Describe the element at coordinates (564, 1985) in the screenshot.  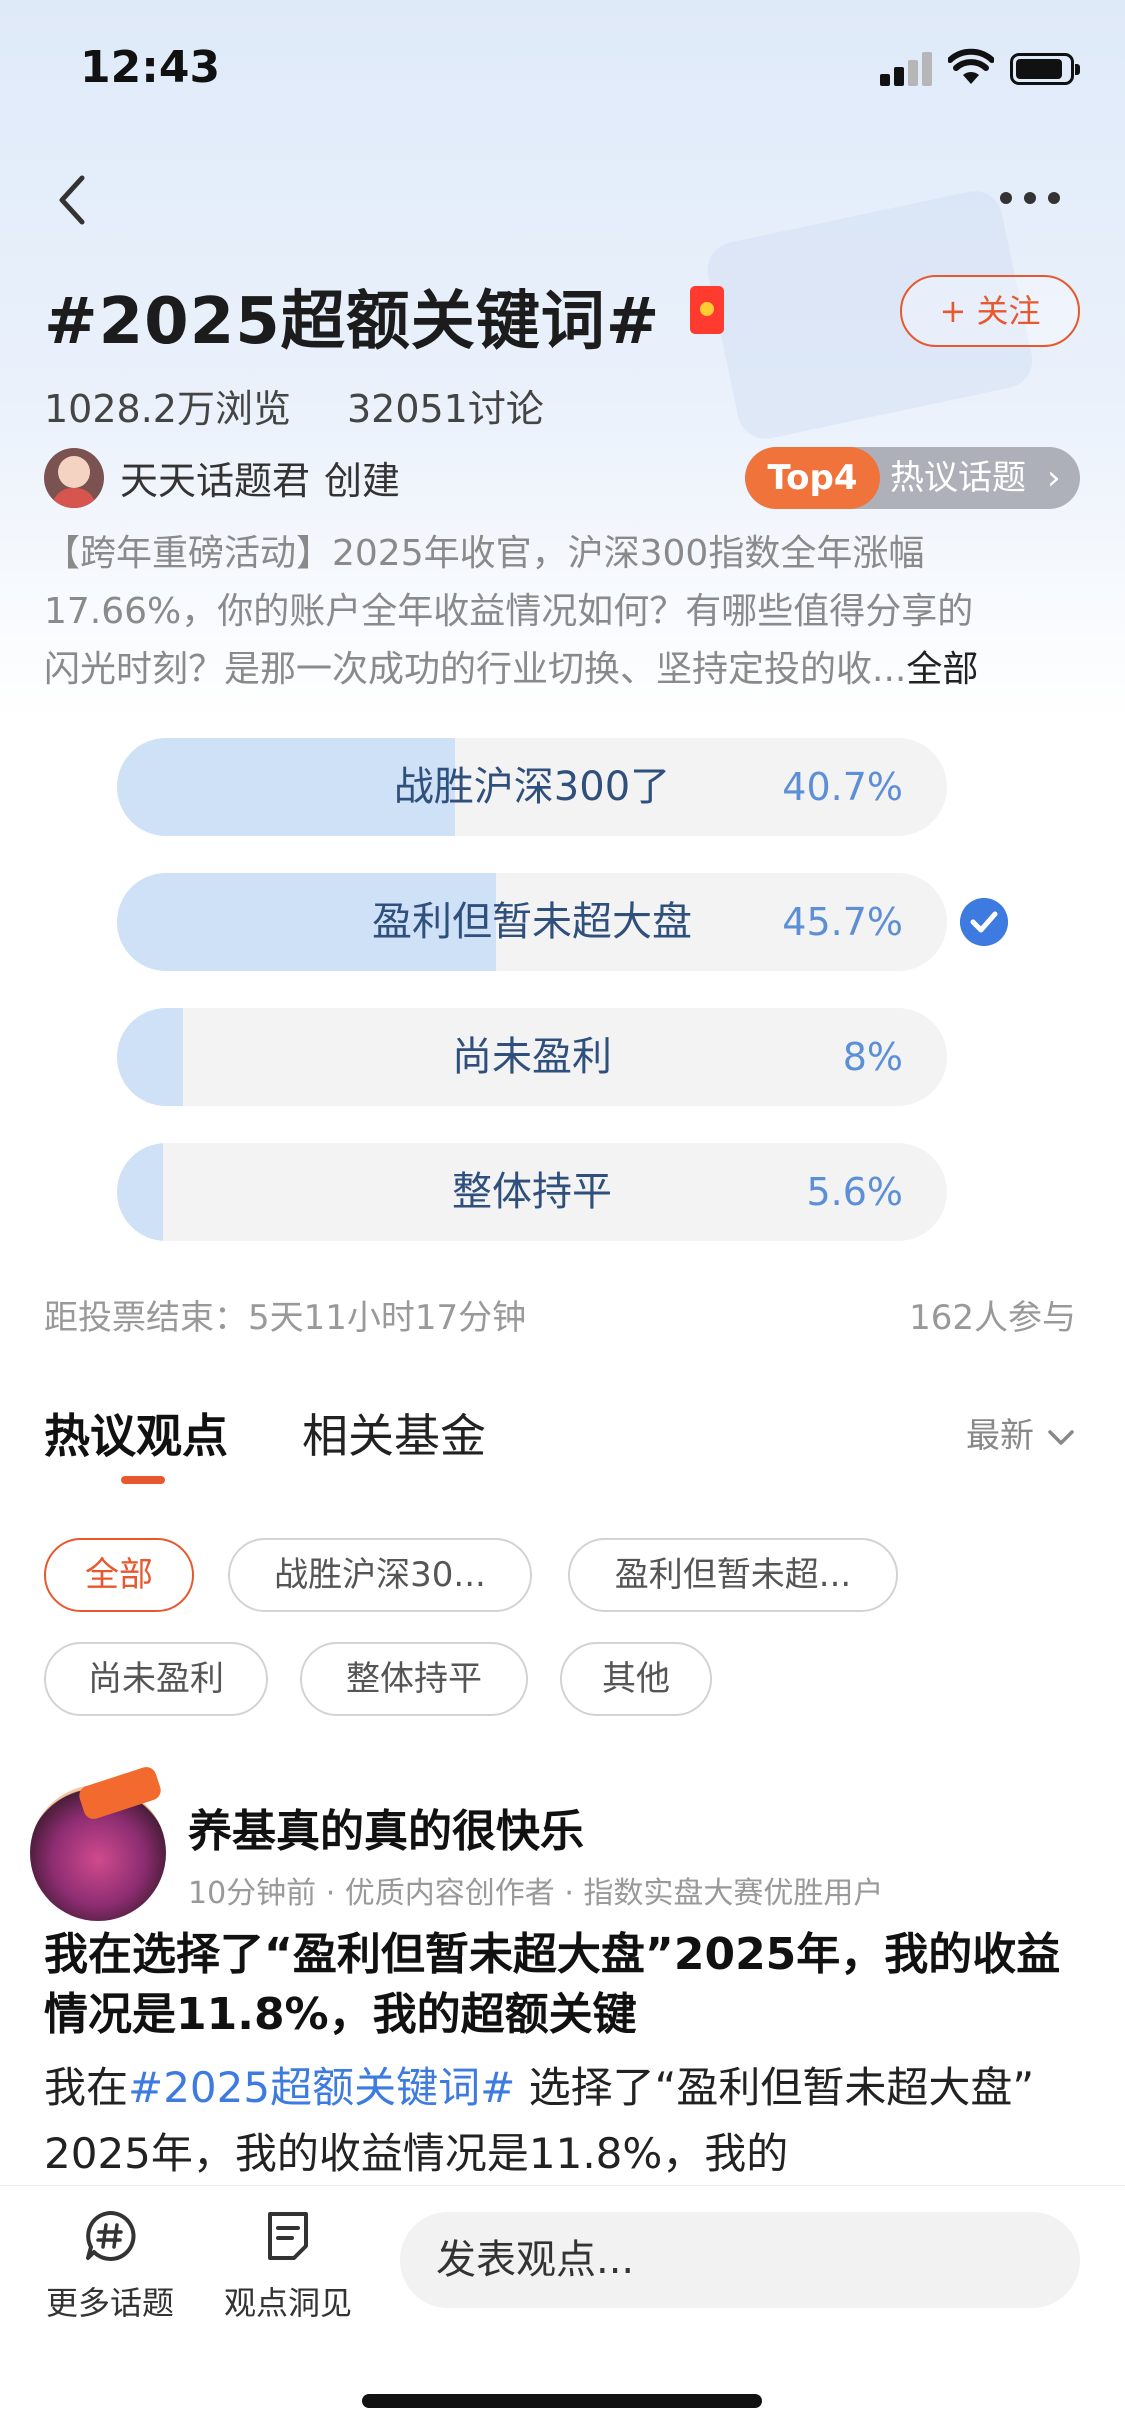
I see `post-title: 我在选择了“盈利但暂未超大盘”2025年，我的收益情况是11.8%，我的超额关键` at that location.